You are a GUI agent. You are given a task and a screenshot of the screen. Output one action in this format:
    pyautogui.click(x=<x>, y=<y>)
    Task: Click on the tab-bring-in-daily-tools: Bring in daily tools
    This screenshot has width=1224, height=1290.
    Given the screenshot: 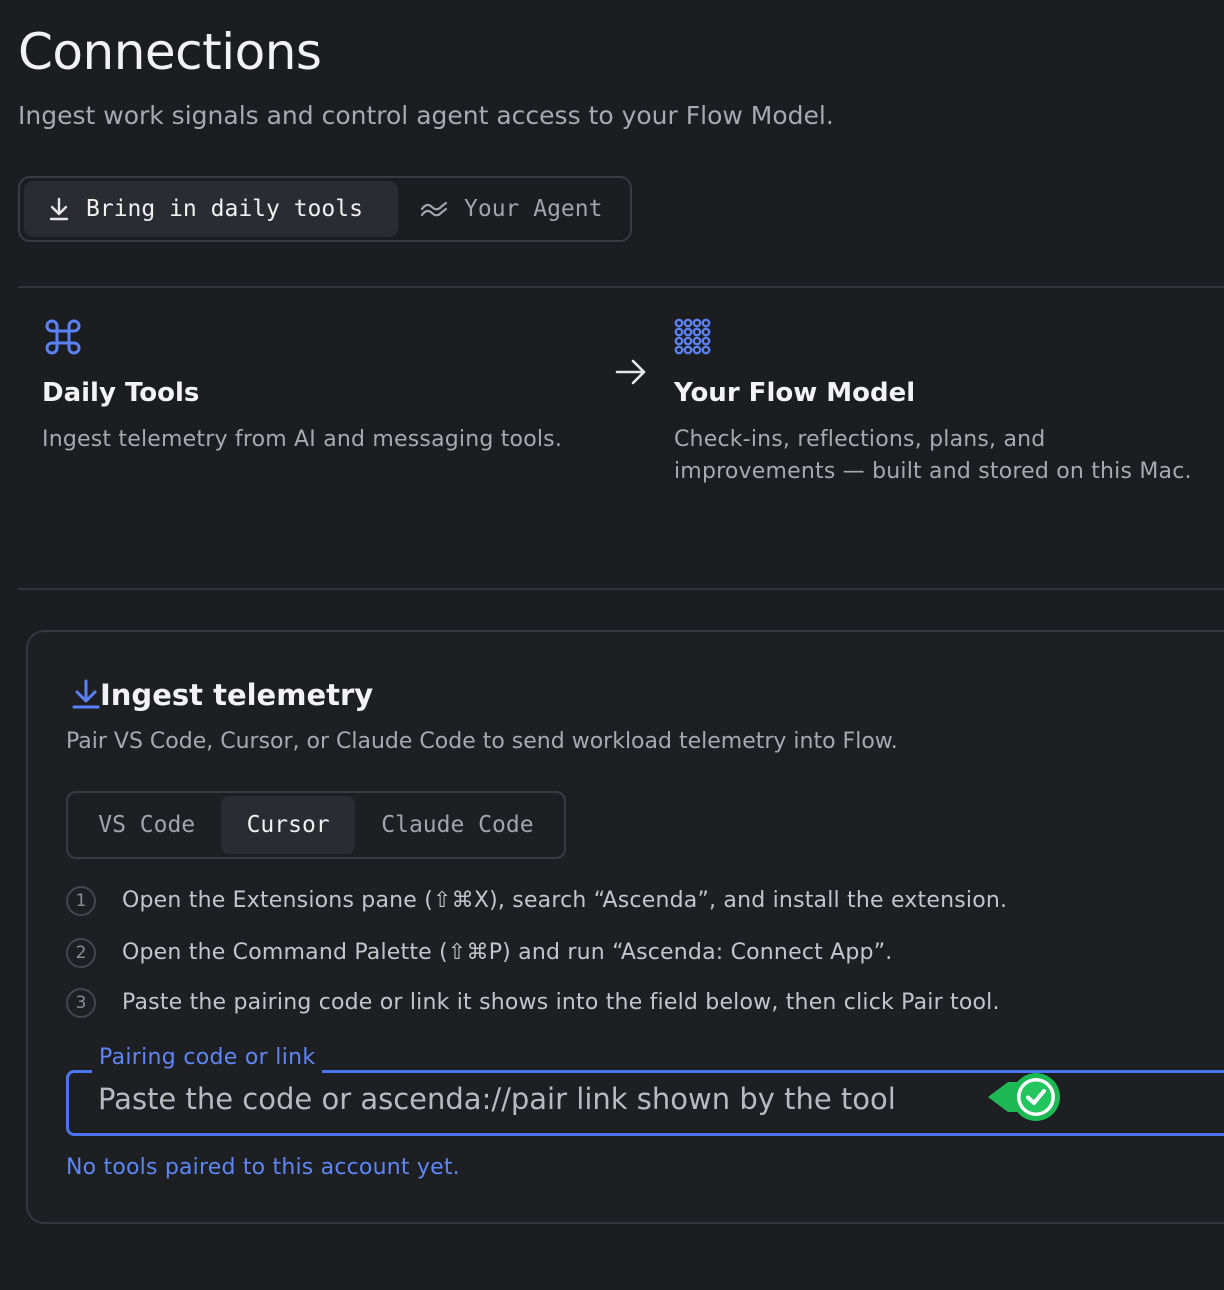 What is the action you would take?
    pyautogui.click(x=211, y=209)
    